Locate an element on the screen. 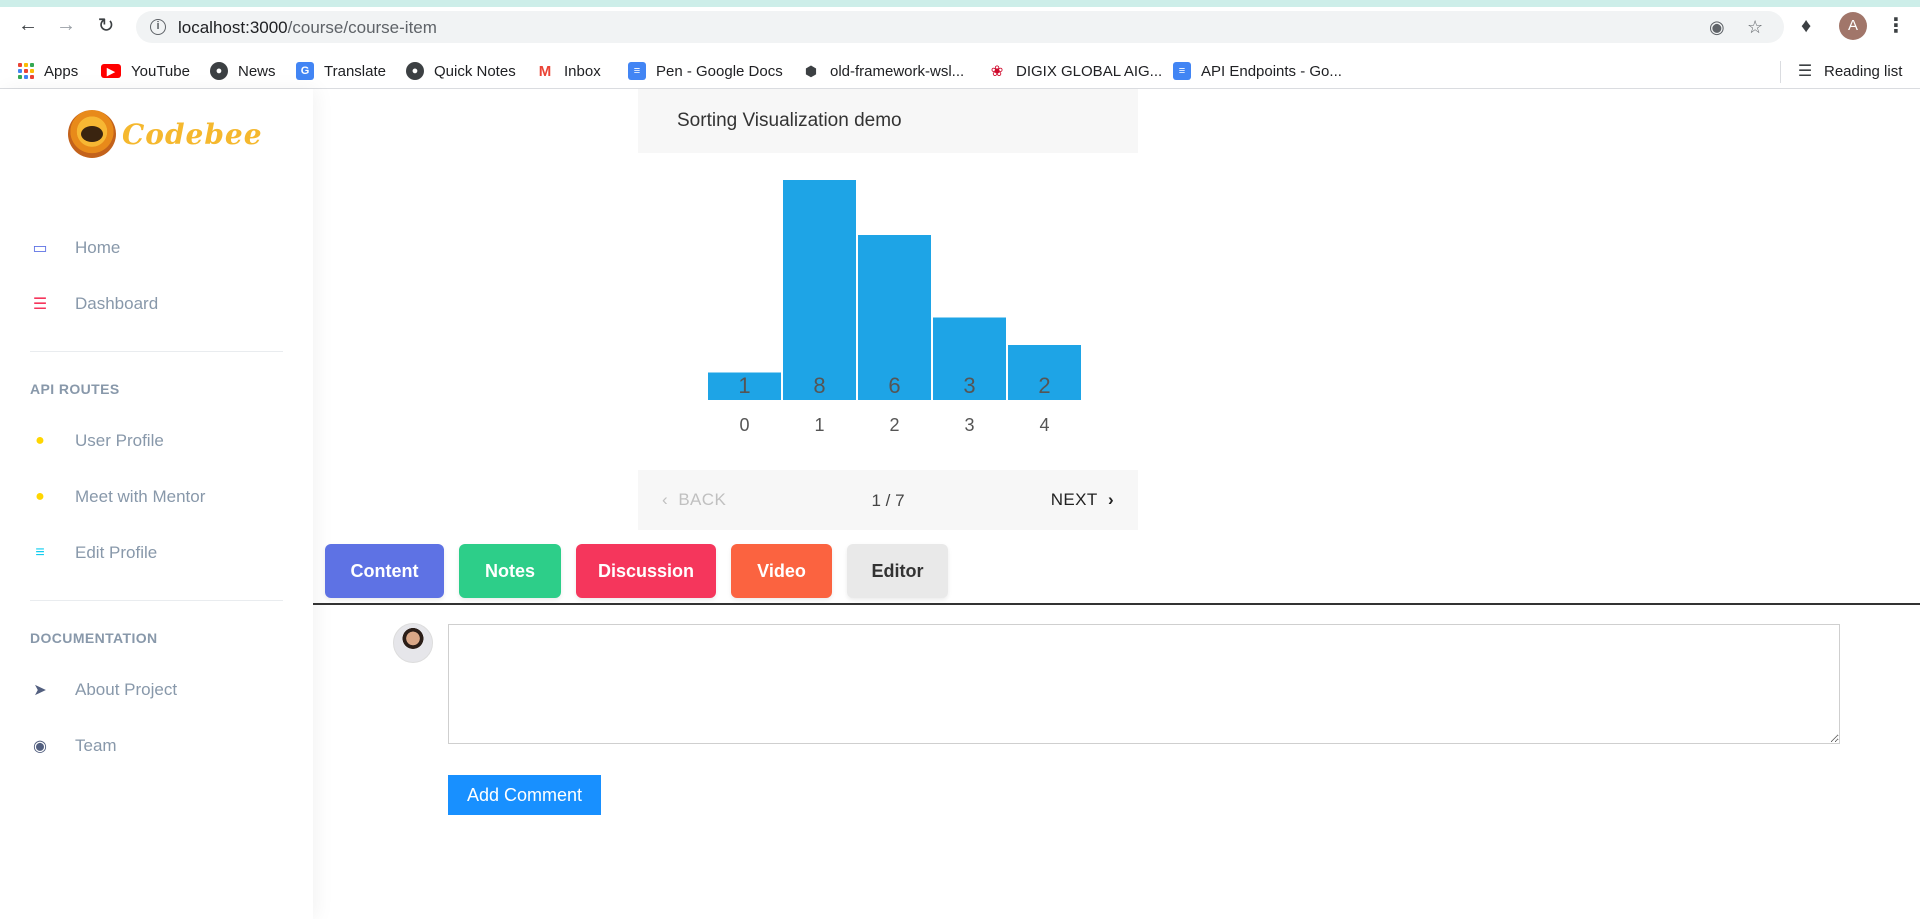  tab-content: Content is located at coordinates (384, 571).